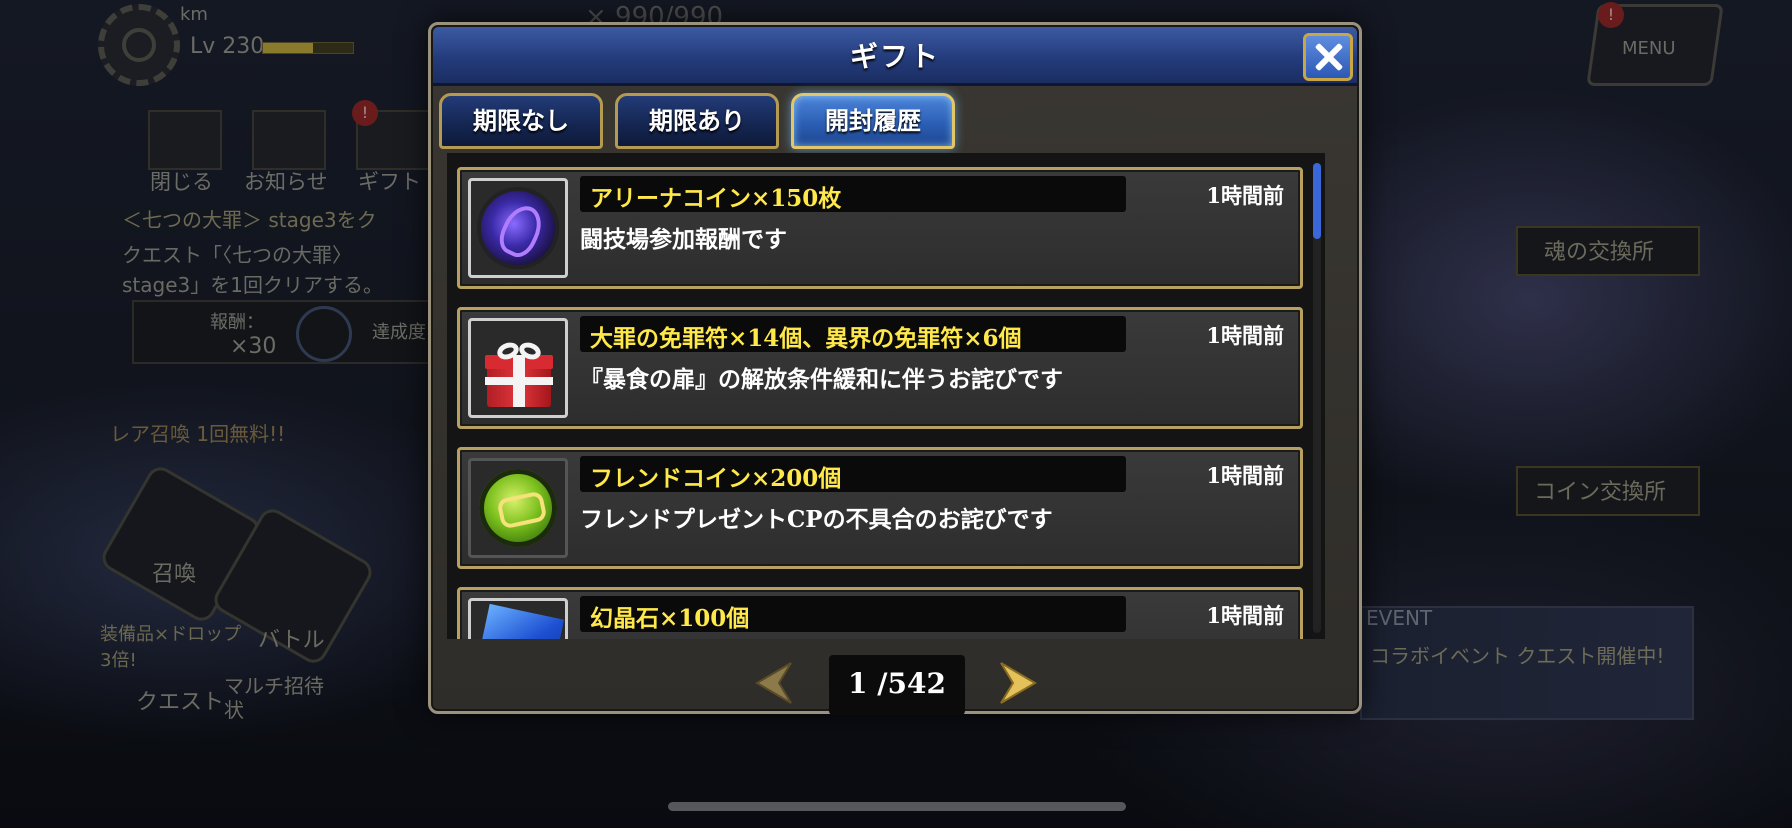  Describe the element at coordinates (198, 434) in the screenshot. I see `free-summon-banner: レア召喚 1回無料!!` at that location.